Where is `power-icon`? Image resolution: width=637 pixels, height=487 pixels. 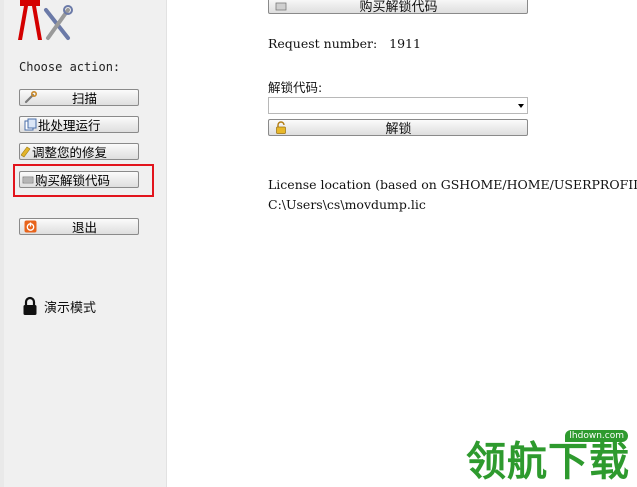 power-icon is located at coordinates (30, 226).